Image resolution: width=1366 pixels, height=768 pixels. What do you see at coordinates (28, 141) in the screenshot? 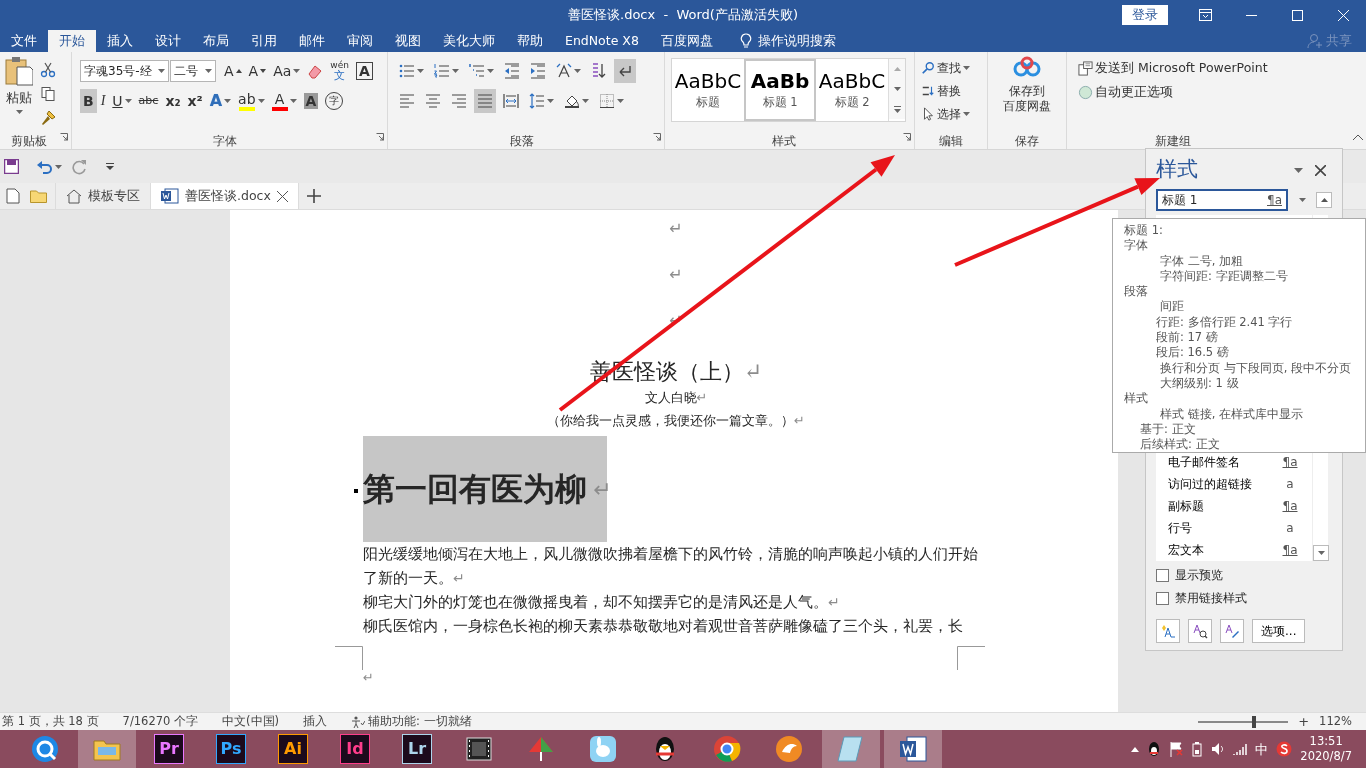
I see `group-label: 剪贴板` at bounding box center [28, 141].